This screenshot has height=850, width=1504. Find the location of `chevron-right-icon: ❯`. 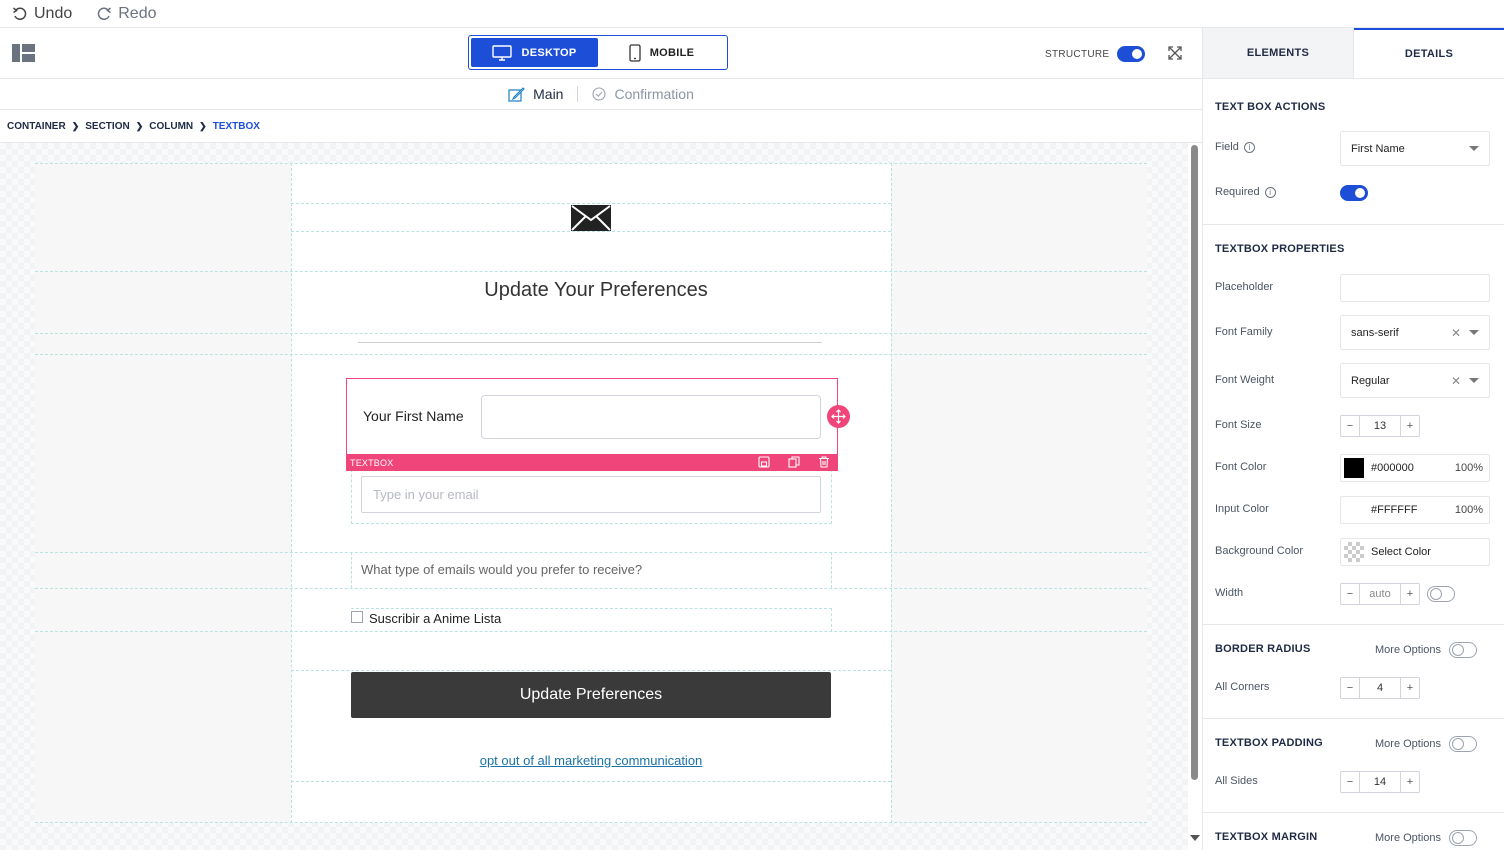

chevron-right-icon: ❯ is located at coordinates (75, 125).